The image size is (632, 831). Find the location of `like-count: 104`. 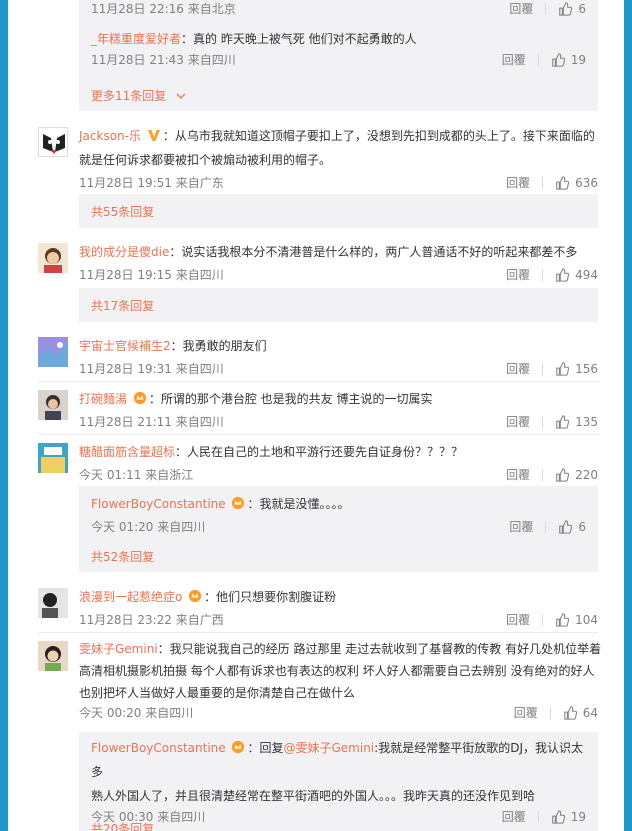

like-count: 104 is located at coordinates (586, 619).